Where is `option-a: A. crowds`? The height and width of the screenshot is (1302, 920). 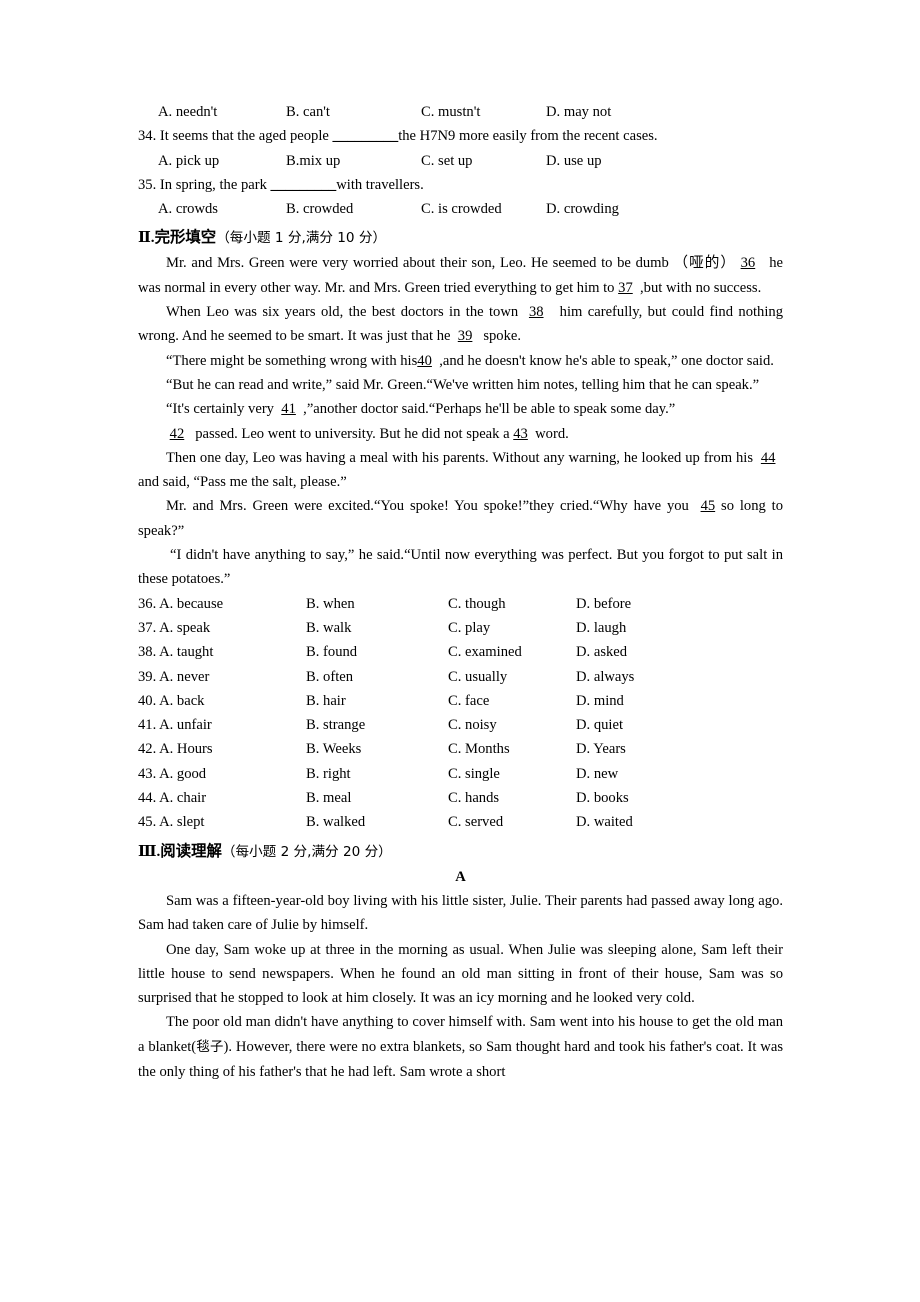 option-a: A. crowds is located at coordinates (222, 209).